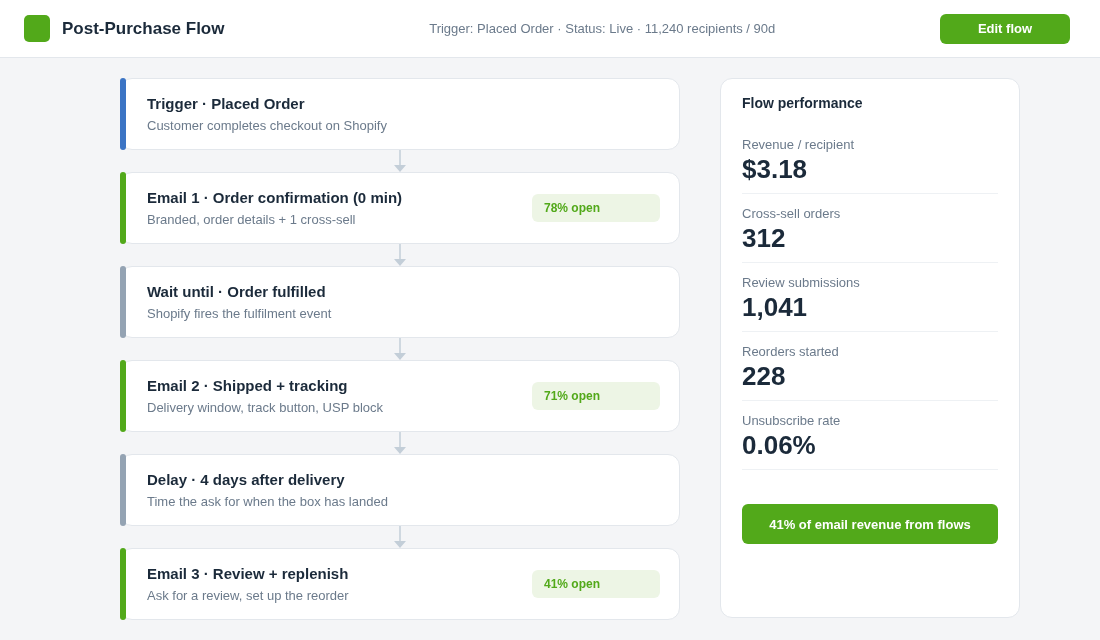 This screenshot has height=640, width=1100. I want to click on step-title: Wait until · Order fulfilled, so click(237, 291).